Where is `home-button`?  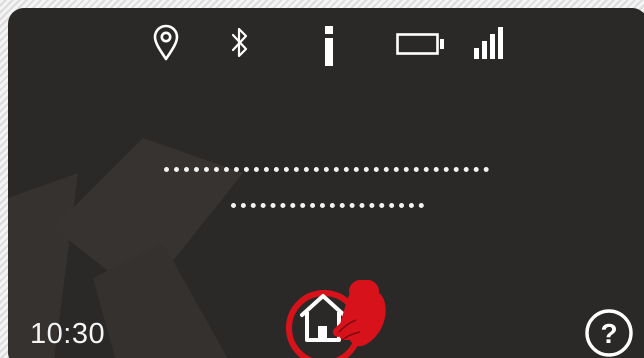
home-button is located at coordinates (334, 318).